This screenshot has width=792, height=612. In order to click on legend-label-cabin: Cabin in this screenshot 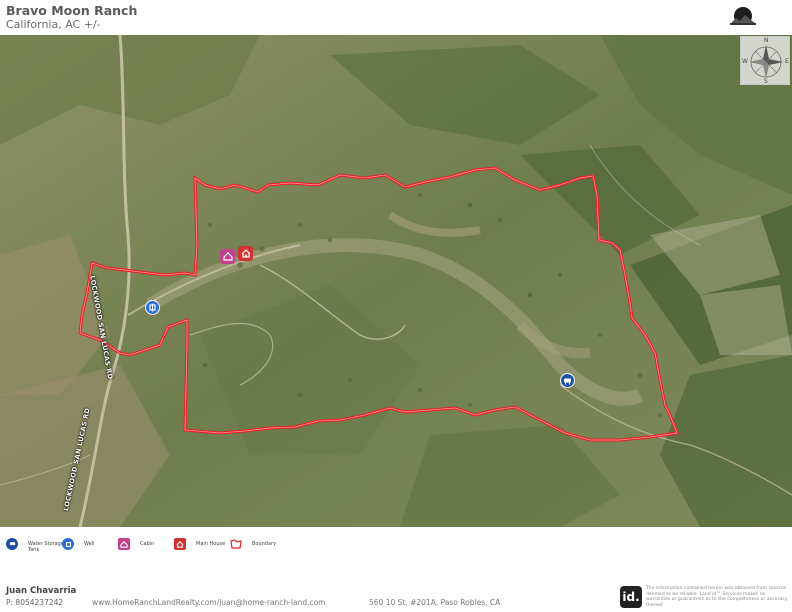, I will do `click(147, 544)`.